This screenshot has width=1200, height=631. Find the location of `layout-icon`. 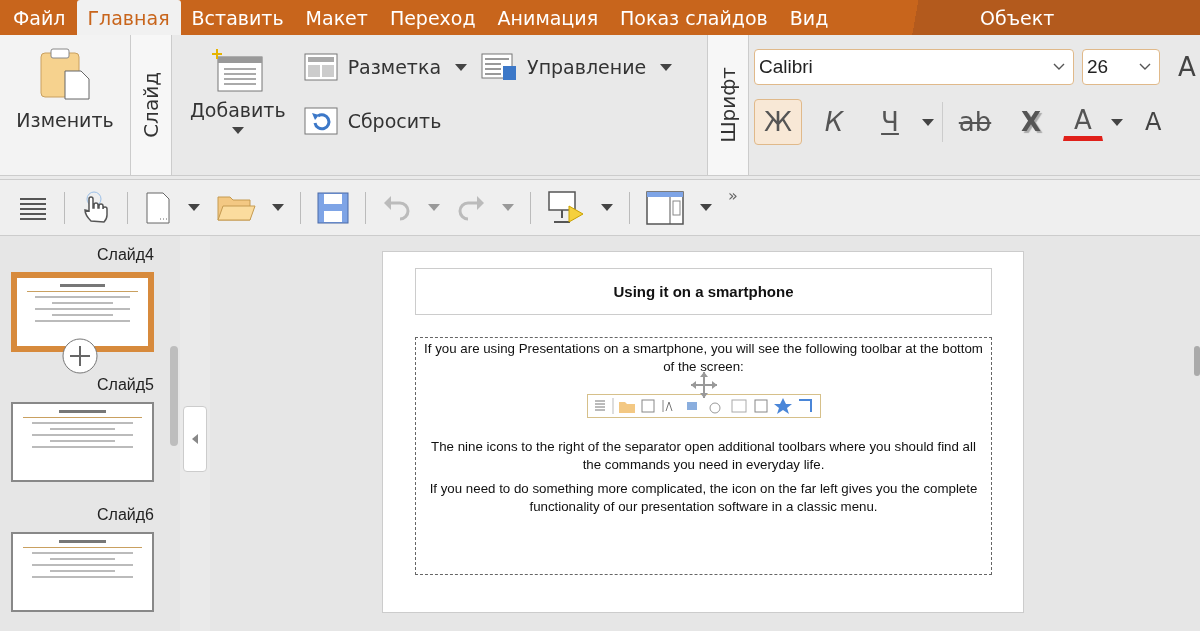

layout-icon is located at coordinates (320, 67).